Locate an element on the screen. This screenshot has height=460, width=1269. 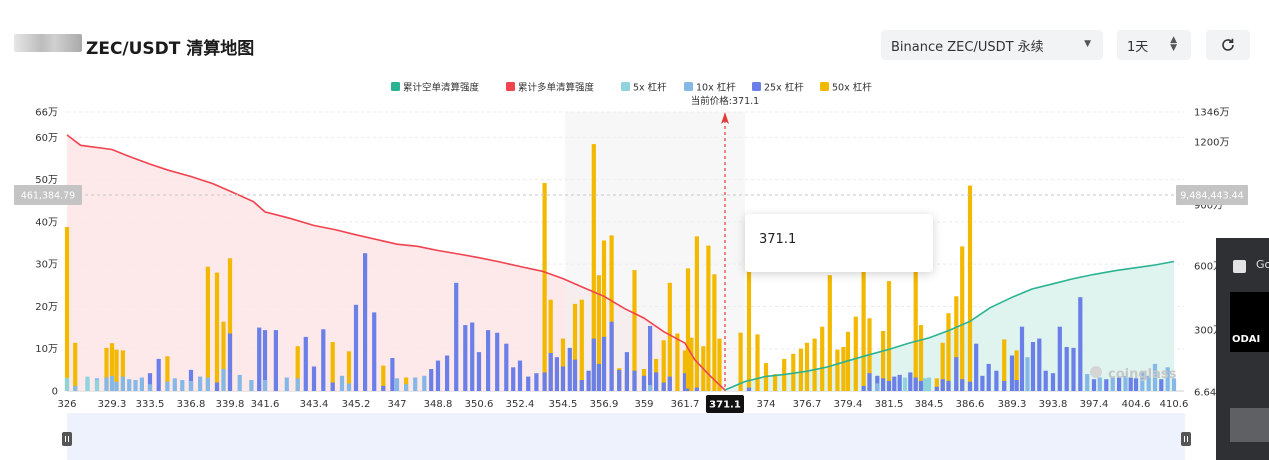
current-price-axis-label: 371.1 is located at coordinates (725, 405).